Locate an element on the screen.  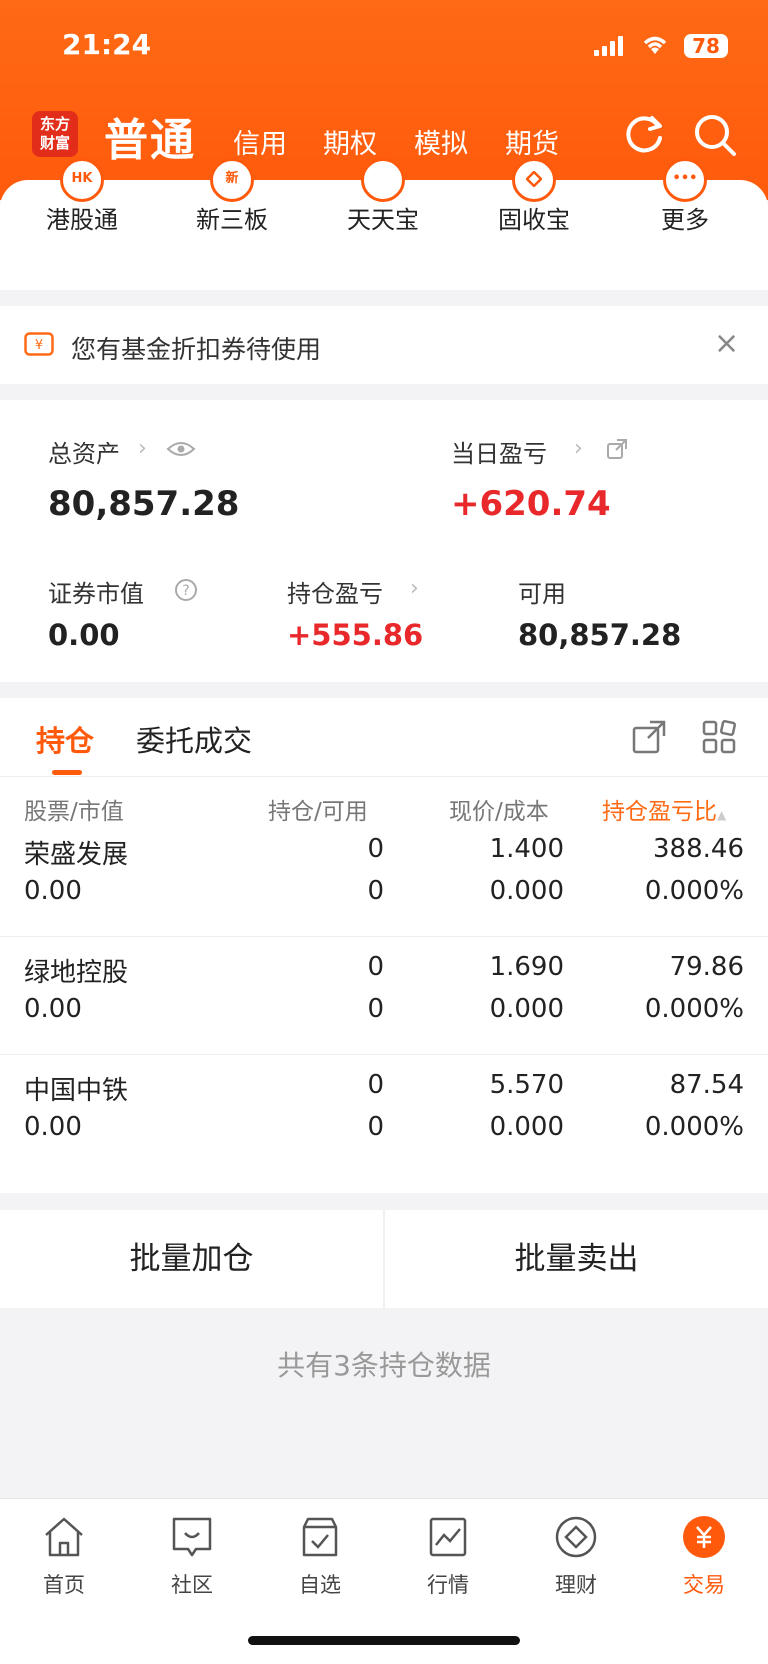
market-value-label: 证券市值 is located at coordinates (96, 594).